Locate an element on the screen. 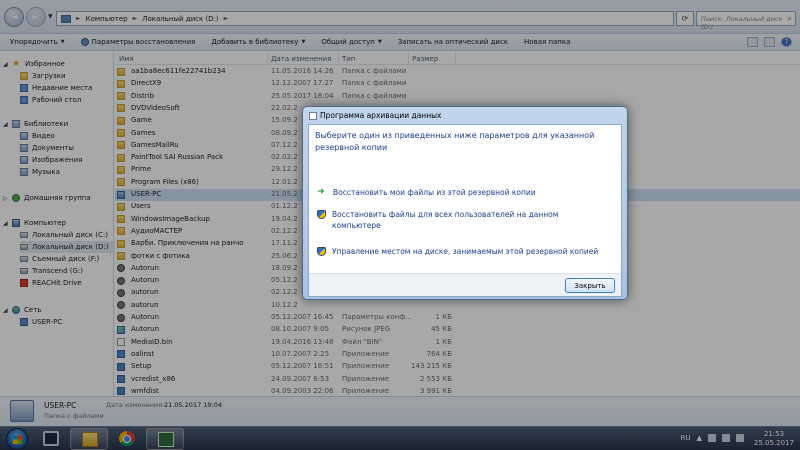 This screenshot has height=450, width=800. close-button: Закрыть is located at coordinates (590, 285).